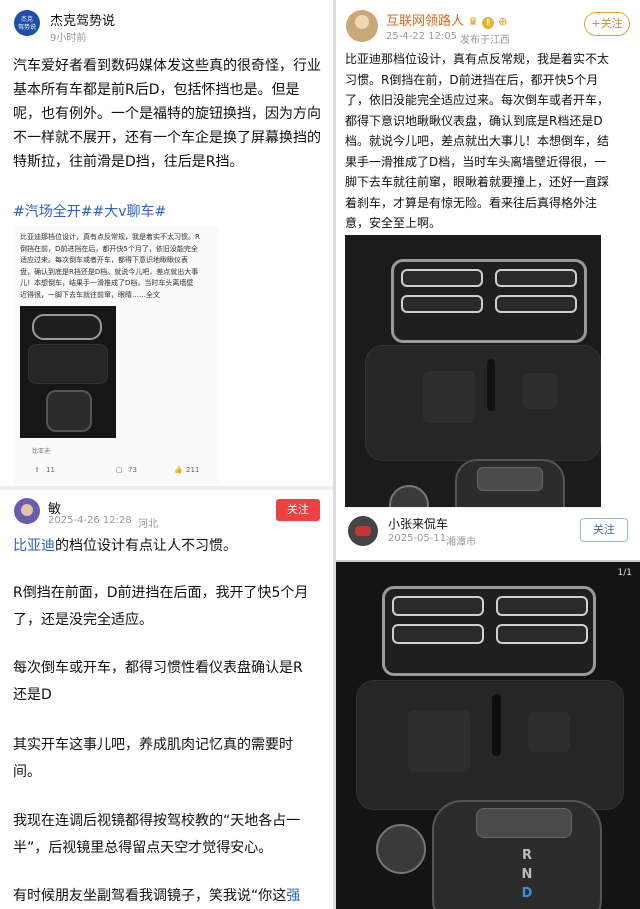 This screenshot has height=909, width=640. I want to click on level-badge: Ⅱ, so click(488, 23).